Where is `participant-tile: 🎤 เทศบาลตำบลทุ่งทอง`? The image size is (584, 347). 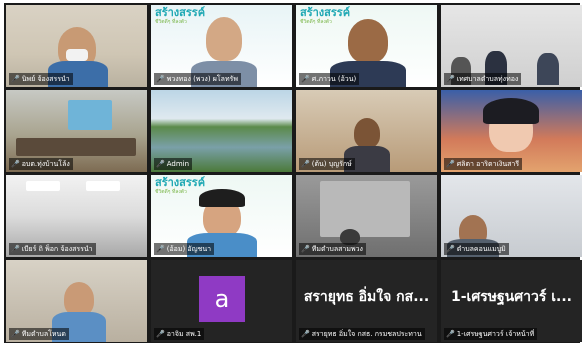 participant-tile: 🎤 เทศบาลตำบลทุ่งทอง is located at coordinates (511, 46).